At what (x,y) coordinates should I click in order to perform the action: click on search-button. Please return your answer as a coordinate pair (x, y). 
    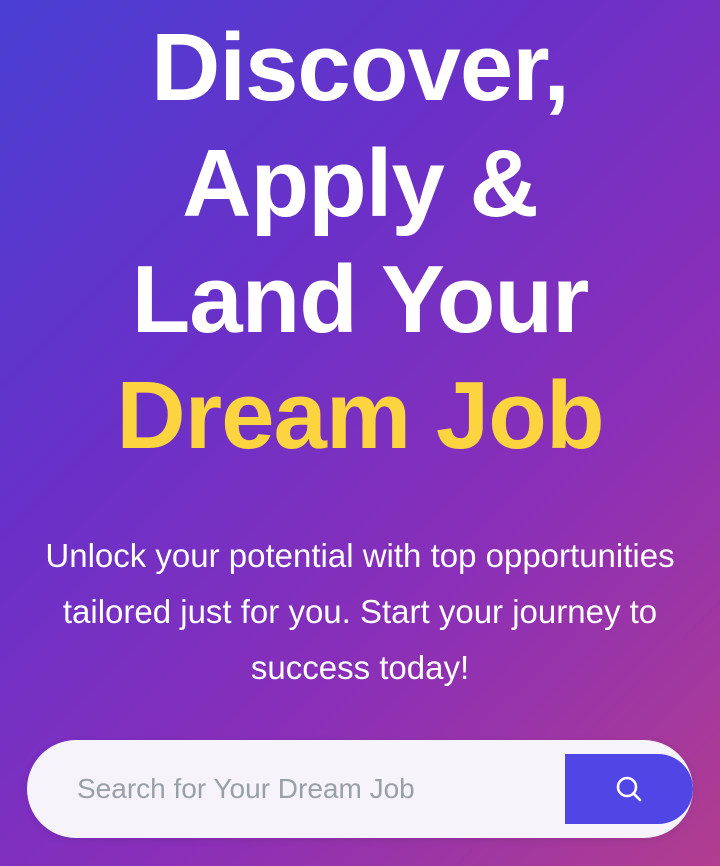
    Looking at the image, I should click on (629, 789).